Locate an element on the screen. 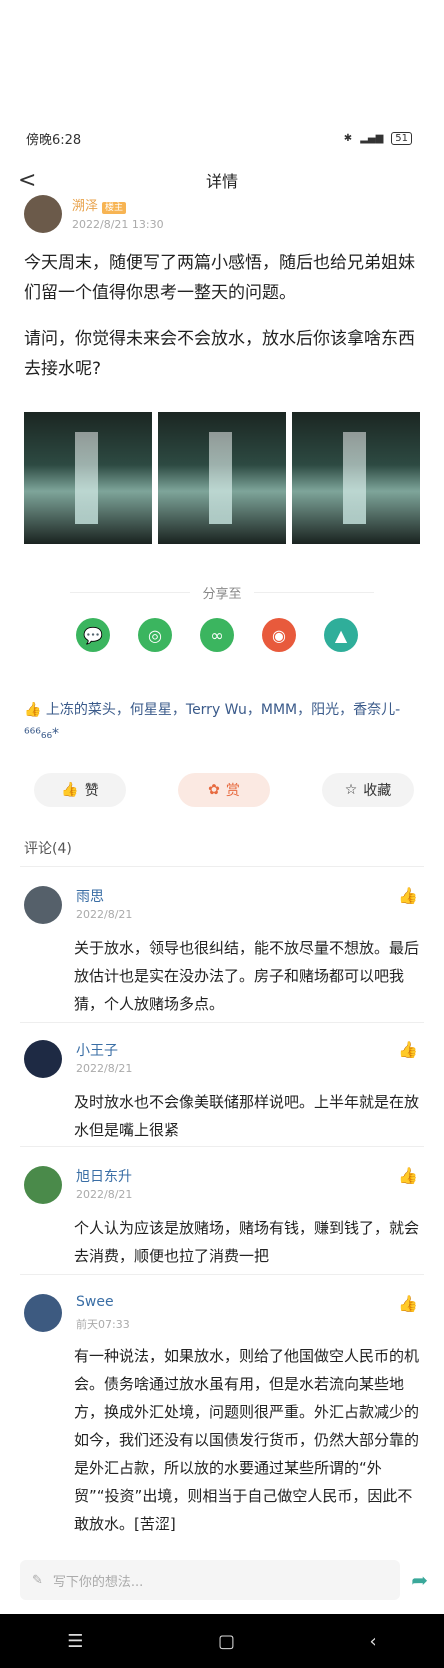  home-icon: ▢ is located at coordinates (226, 1641).